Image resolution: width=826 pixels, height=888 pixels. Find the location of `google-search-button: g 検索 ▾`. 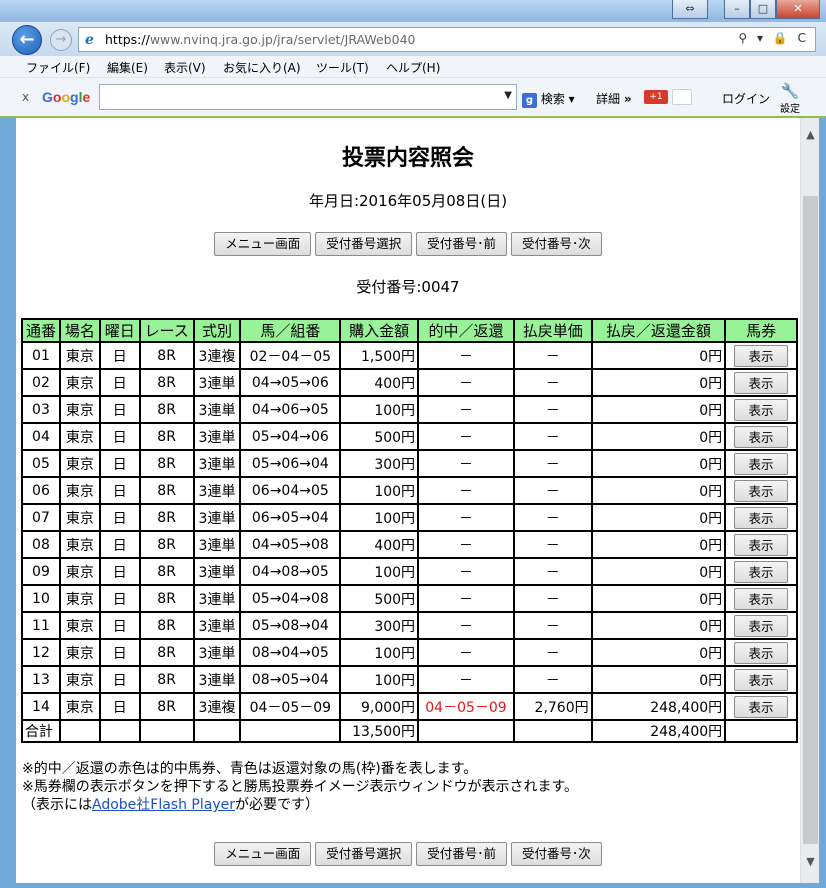

google-search-button: g 検索 ▾ is located at coordinates (548, 99).